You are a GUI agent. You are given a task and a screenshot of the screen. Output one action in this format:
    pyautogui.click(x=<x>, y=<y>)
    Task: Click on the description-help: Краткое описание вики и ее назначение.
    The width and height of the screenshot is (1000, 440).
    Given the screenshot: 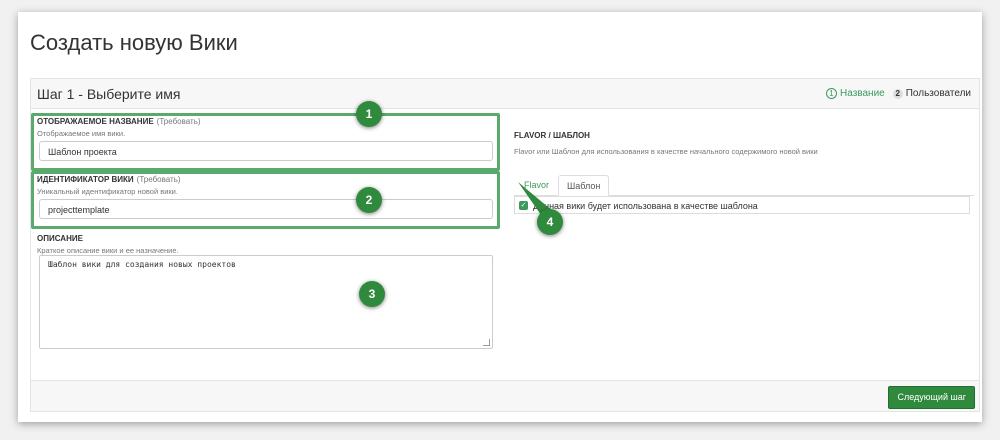 What is the action you would take?
    pyautogui.click(x=108, y=250)
    